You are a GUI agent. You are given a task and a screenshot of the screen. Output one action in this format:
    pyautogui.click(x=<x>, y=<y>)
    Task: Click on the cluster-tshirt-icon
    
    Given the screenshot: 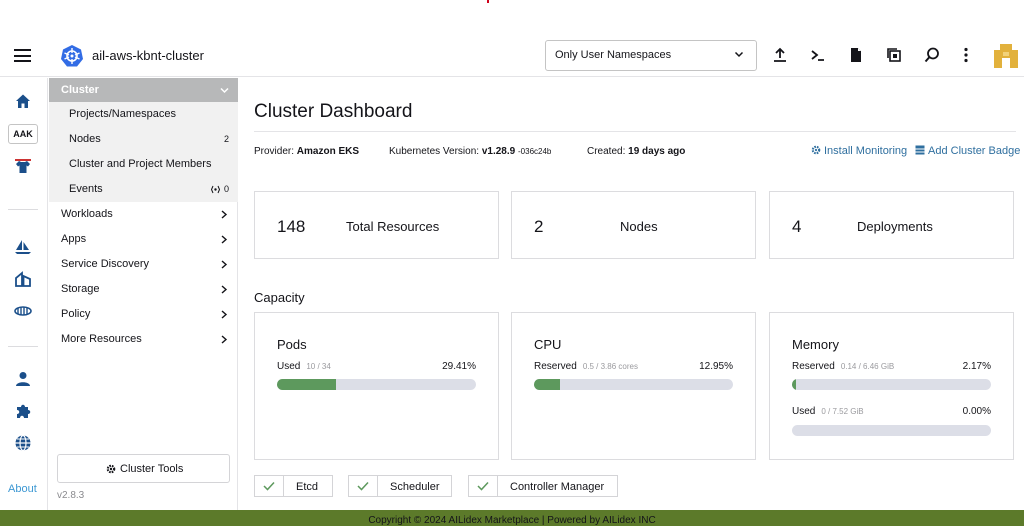 What is the action you would take?
    pyautogui.click(x=23, y=167)
    